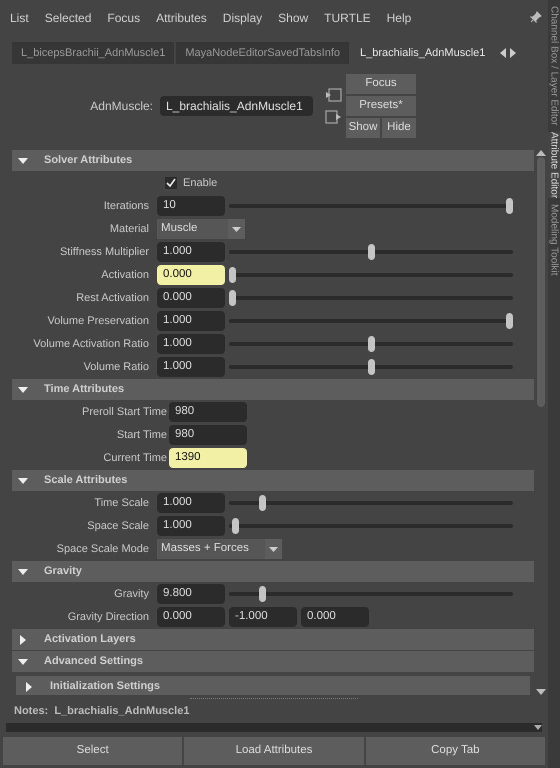 This screenshot has width=560, height=768. I want to click on scrollbar-thumb, so click(541, 282).